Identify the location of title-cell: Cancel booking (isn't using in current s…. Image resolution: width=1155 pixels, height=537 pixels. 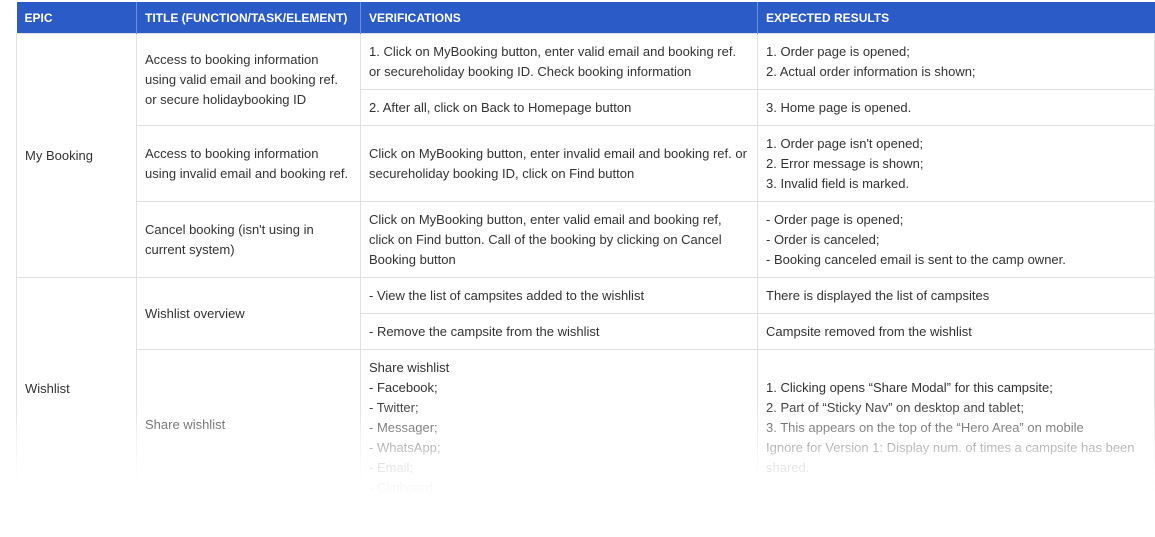
(248, 239).